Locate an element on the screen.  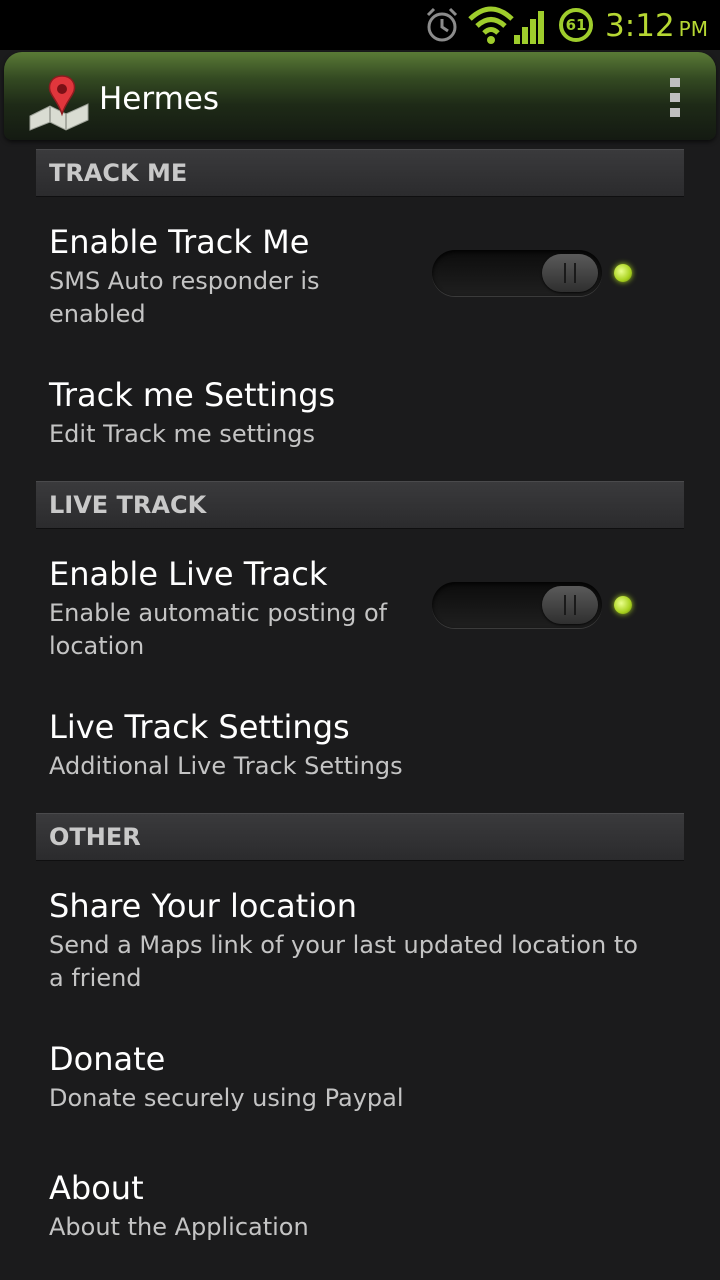
about-title: About is located at coordinates (96, 1188).